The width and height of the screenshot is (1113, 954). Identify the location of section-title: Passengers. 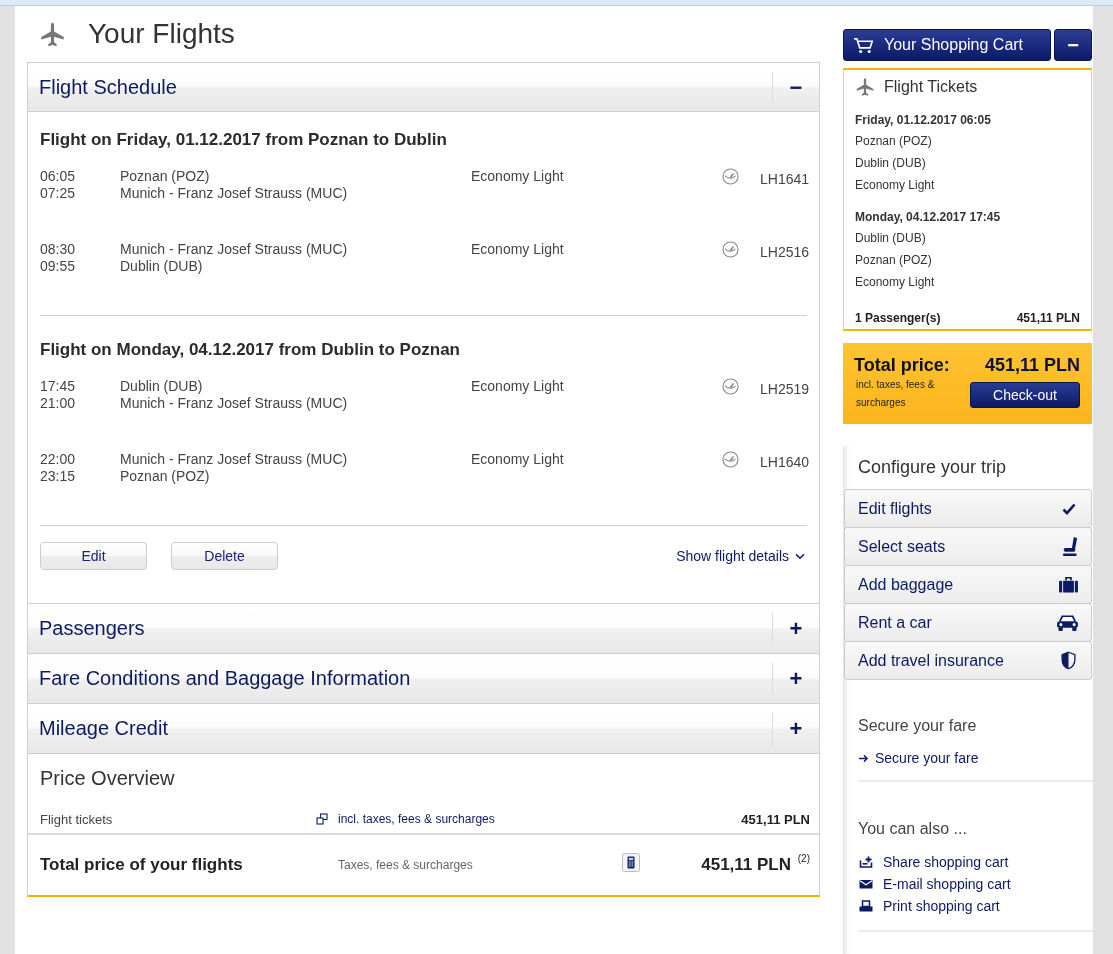
(92, 628).